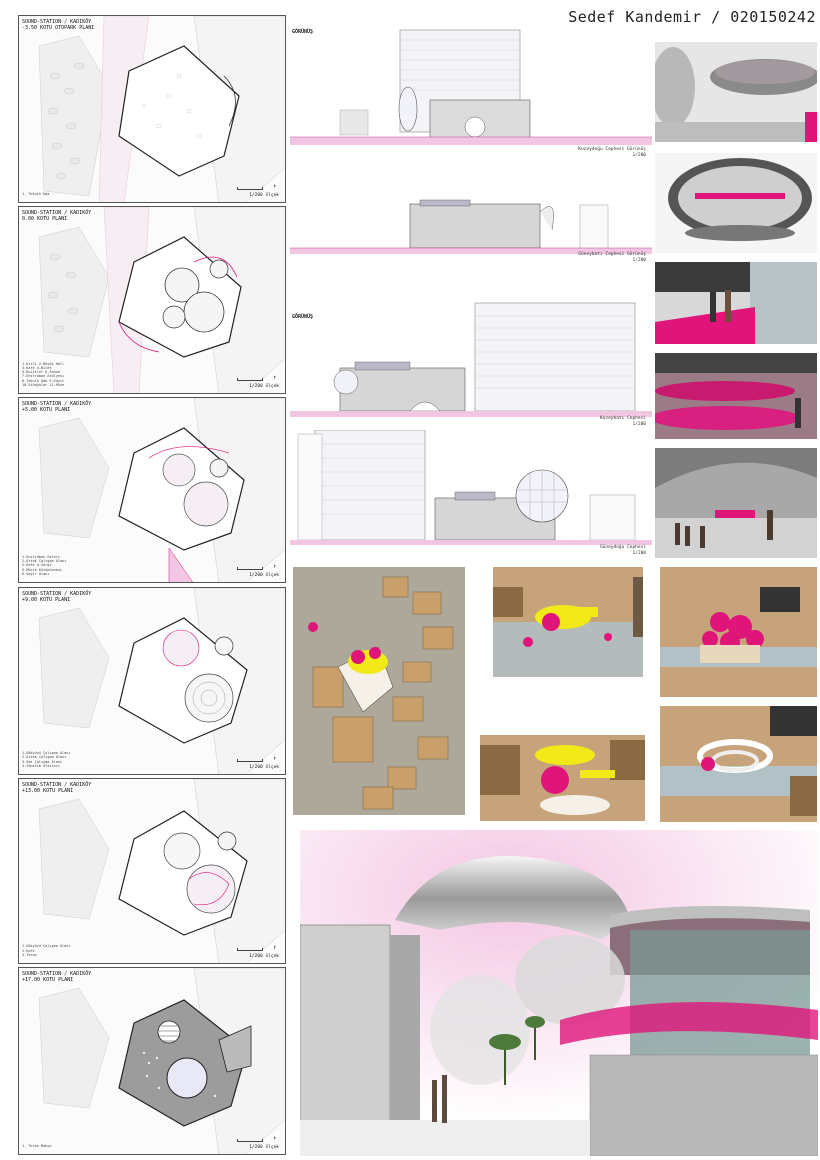 This screenshot has height=1160, width=820. What do you see at coordinates (57, 216) in the screenshot?
I see `plan-title: SOUND-STATION / KADIKÖY 0.00 KOTU PLANI` at bounding box center [57, 216].